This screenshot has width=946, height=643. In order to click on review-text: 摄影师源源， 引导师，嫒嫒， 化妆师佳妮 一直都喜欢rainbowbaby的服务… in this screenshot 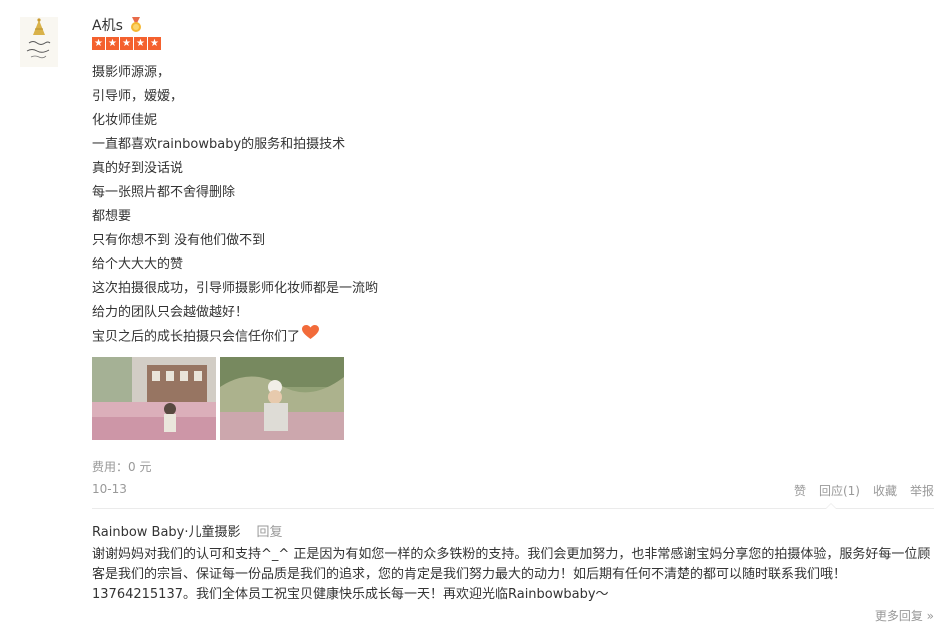, I will do `click(235, 205)`.